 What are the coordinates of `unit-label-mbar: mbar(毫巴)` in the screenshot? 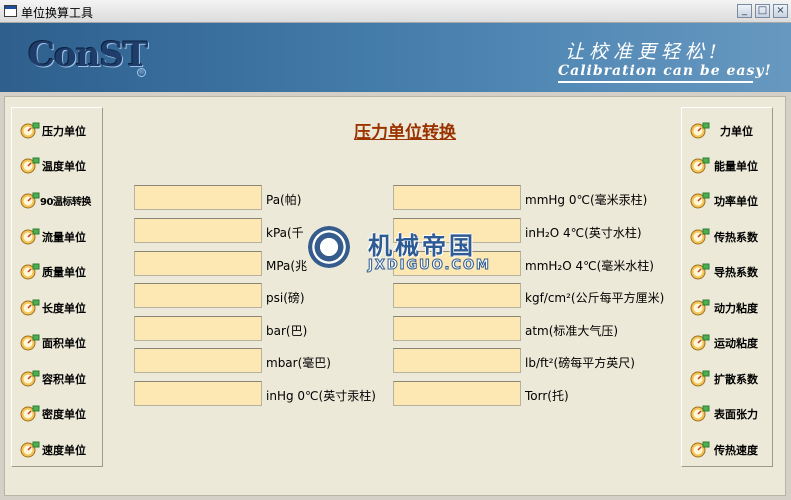 It's located at (298, 363).